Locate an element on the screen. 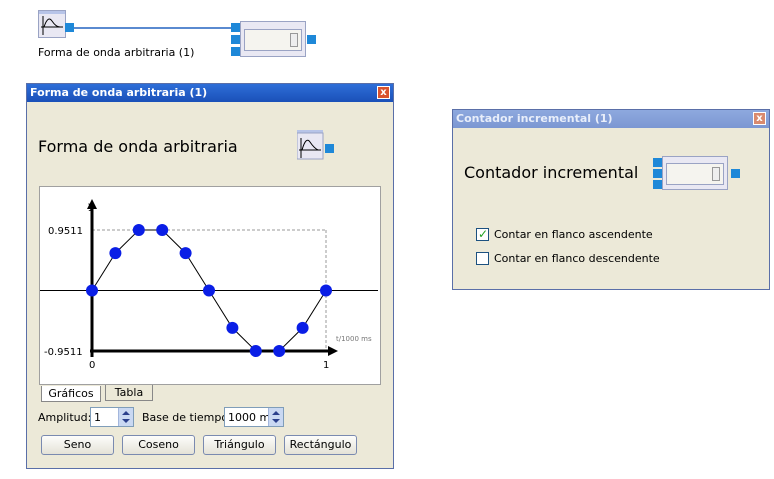 Image resolution: width=774 pixels, height=479 pixels. y-tick-label: 0.9511 is located at coordinates (65, 231).